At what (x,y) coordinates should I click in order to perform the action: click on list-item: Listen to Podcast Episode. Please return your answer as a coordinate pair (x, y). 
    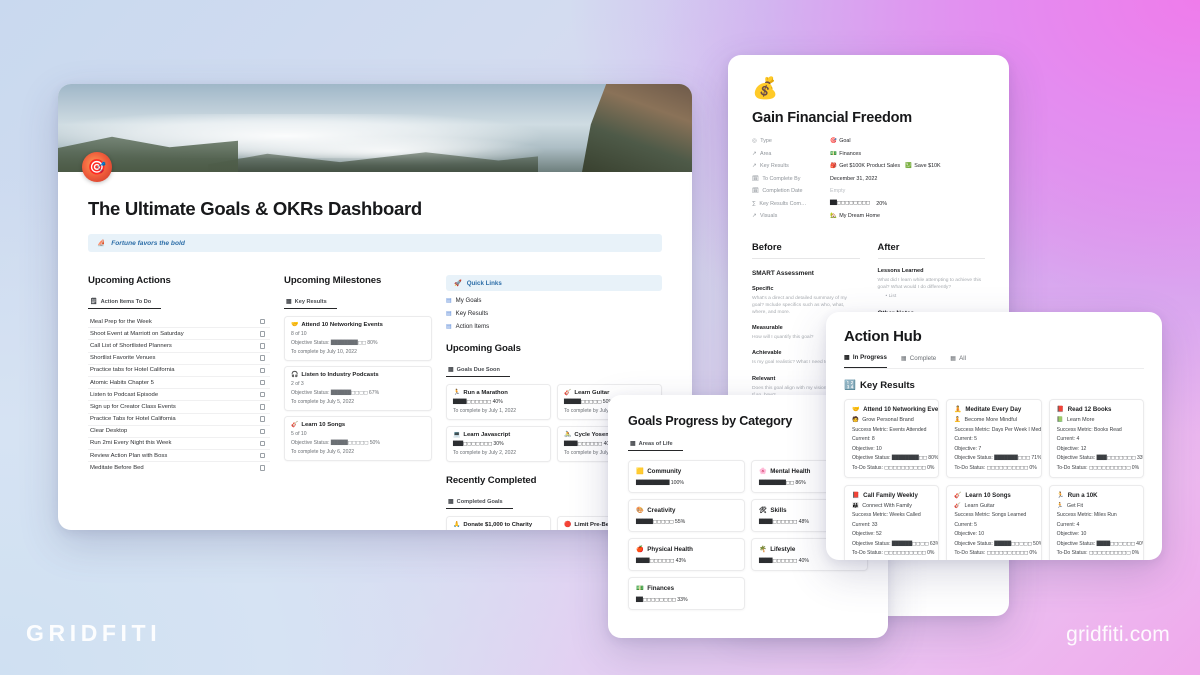
    Looking at the image, I should click on (179, 394).